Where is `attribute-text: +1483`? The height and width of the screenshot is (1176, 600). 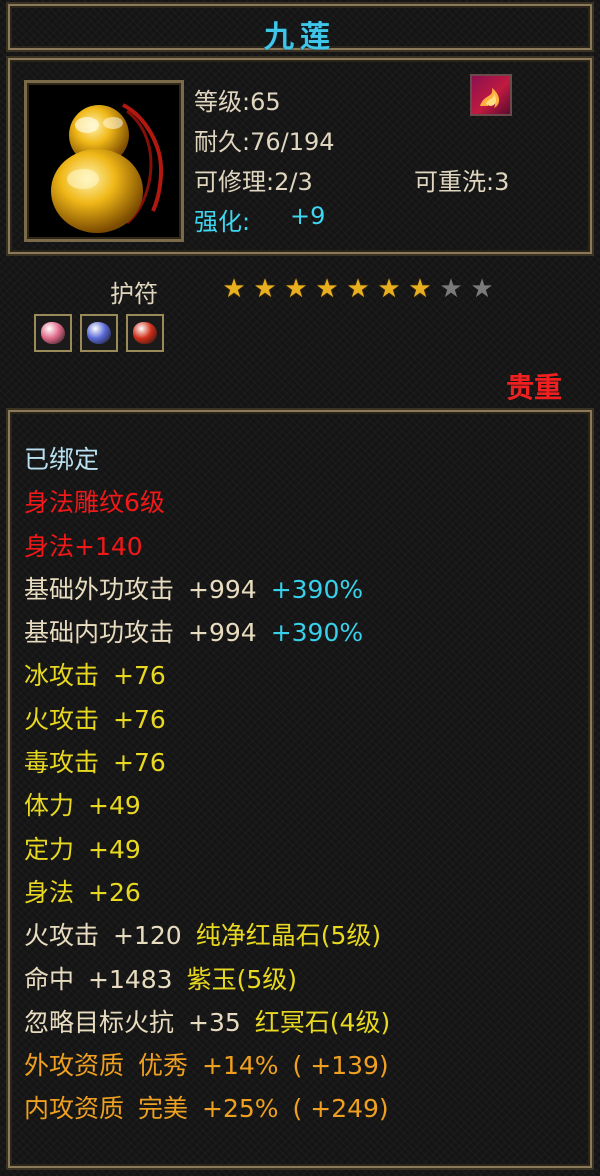
attribute-text: +1483 is located at coordinates (130, 979).